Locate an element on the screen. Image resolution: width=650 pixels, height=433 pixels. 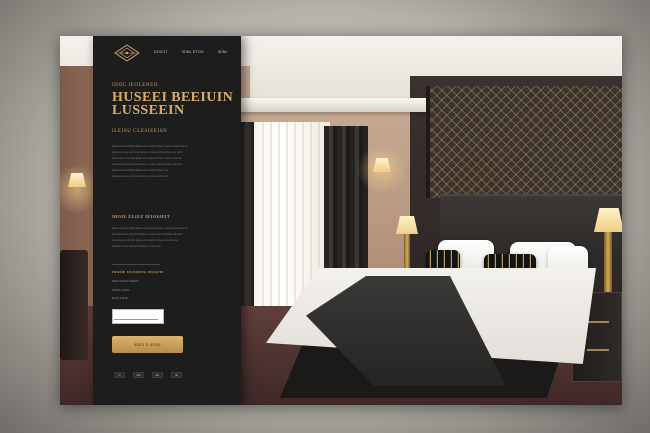
top-nav: DOICIT ISINL ETOS ISINI is located at coordinates (190, 52).